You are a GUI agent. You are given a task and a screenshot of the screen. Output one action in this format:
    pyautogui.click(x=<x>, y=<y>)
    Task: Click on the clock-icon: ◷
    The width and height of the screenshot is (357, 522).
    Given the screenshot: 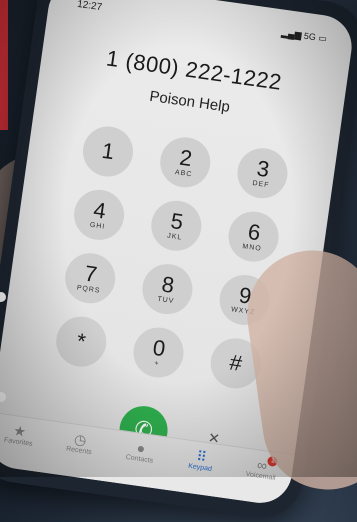 What is the action you would take?
    pyautogui.click(x=80, y=439)
    